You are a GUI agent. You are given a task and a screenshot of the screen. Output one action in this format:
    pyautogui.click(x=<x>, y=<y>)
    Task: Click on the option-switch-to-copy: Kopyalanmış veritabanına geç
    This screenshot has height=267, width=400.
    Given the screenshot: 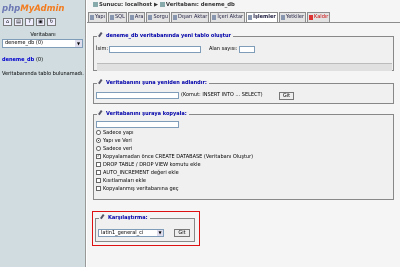 What is the action you would take?
    pyautogui.click(x=137, y=189)
    